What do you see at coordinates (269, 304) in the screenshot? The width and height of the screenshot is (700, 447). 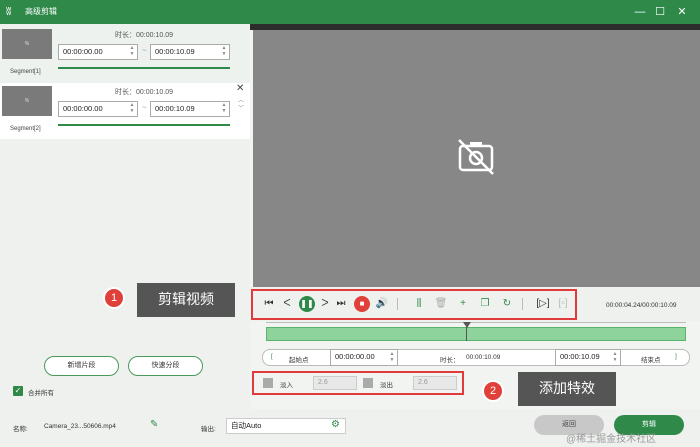 I see `go-to-start-icon: ⏮` at bounding box center [269, 304].